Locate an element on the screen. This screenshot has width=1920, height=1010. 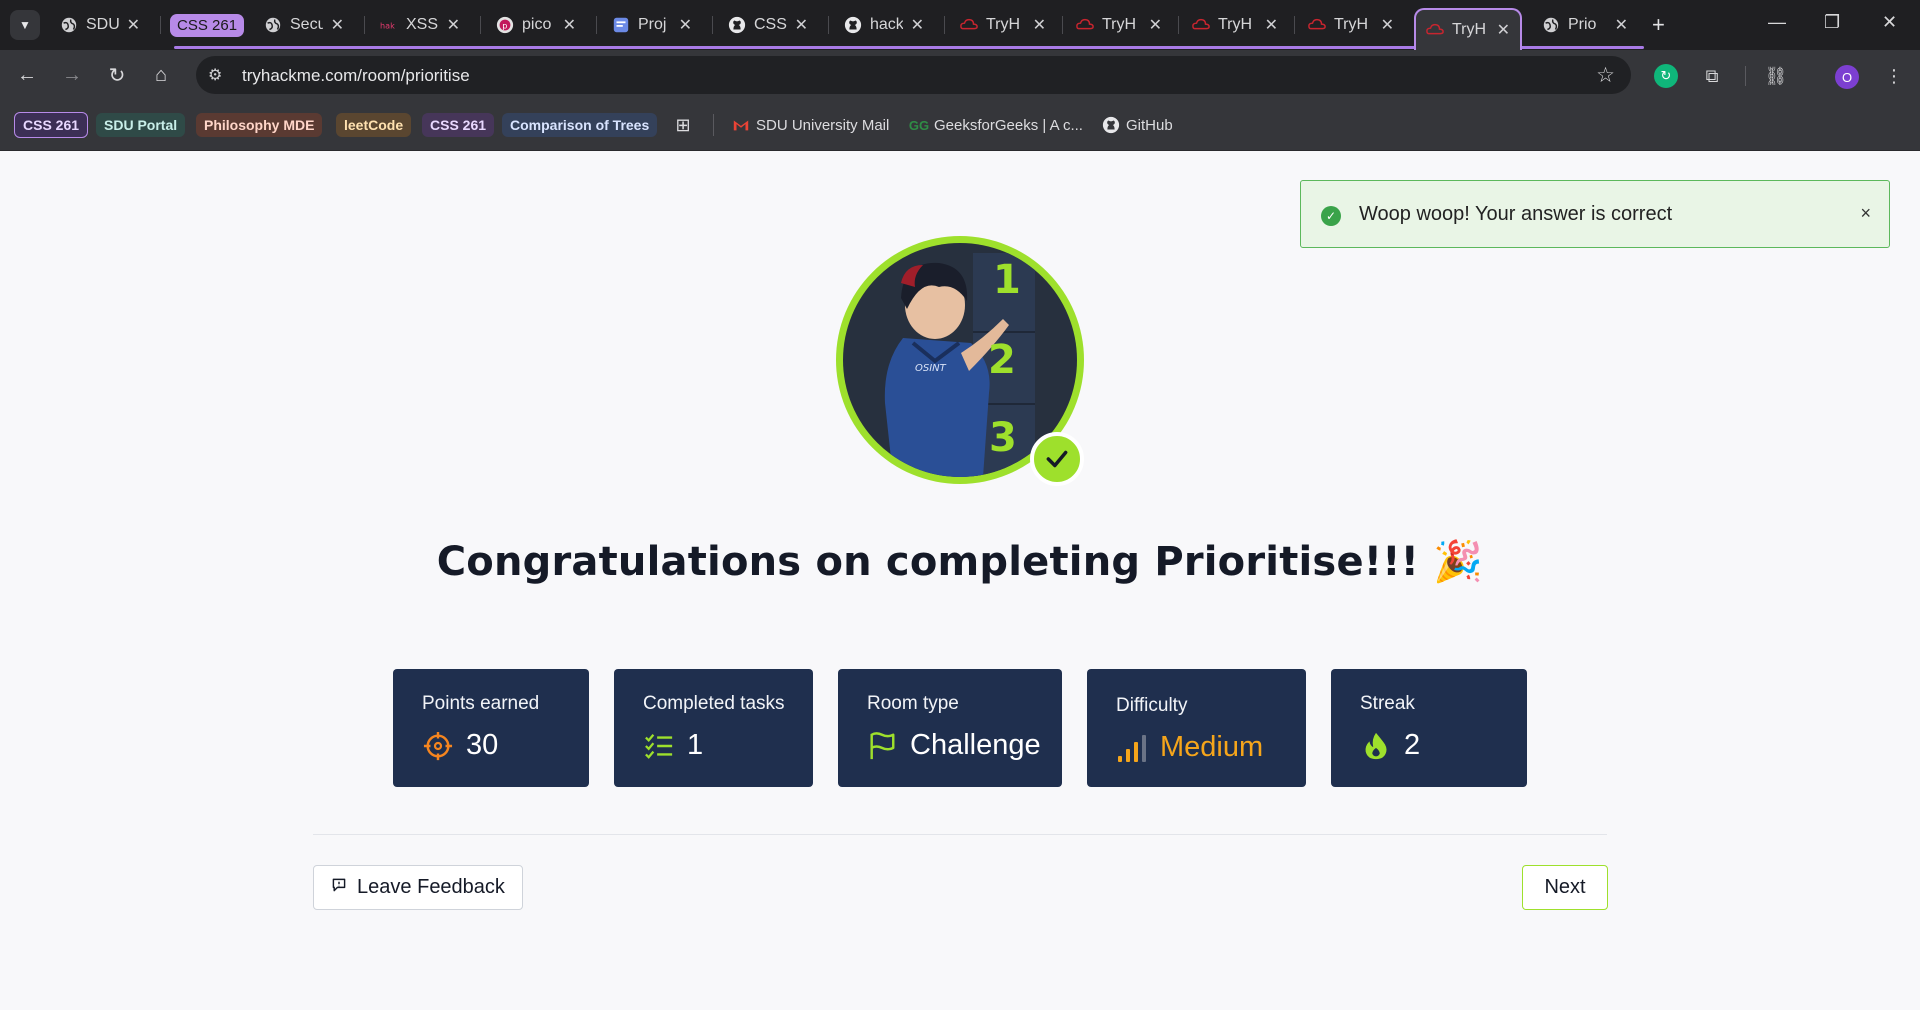
new-tab-icon: + is located at coordinates (1658, 25).